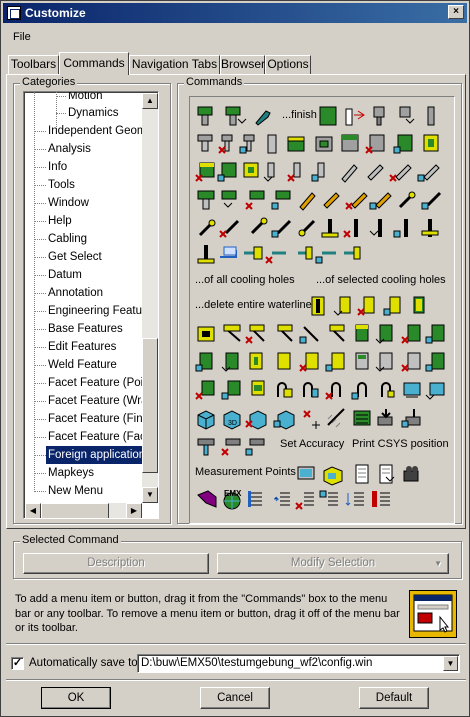  What do you see at coordinates (150, 405) in the screenshot?
I see `scroll-thumb` at bounding box center [150, 405].